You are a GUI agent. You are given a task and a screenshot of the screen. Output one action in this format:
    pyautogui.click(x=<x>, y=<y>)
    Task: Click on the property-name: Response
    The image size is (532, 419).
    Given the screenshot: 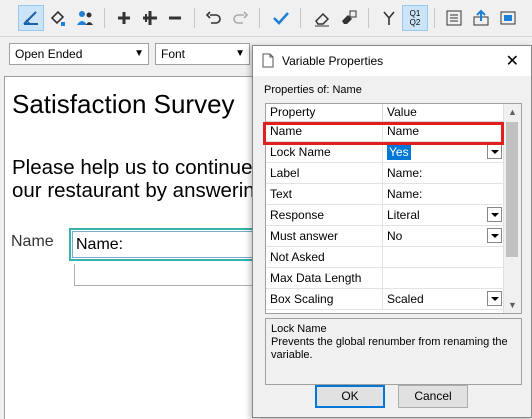 What is the action you would take?
    pyautogui.click(x=324, y=215)
    